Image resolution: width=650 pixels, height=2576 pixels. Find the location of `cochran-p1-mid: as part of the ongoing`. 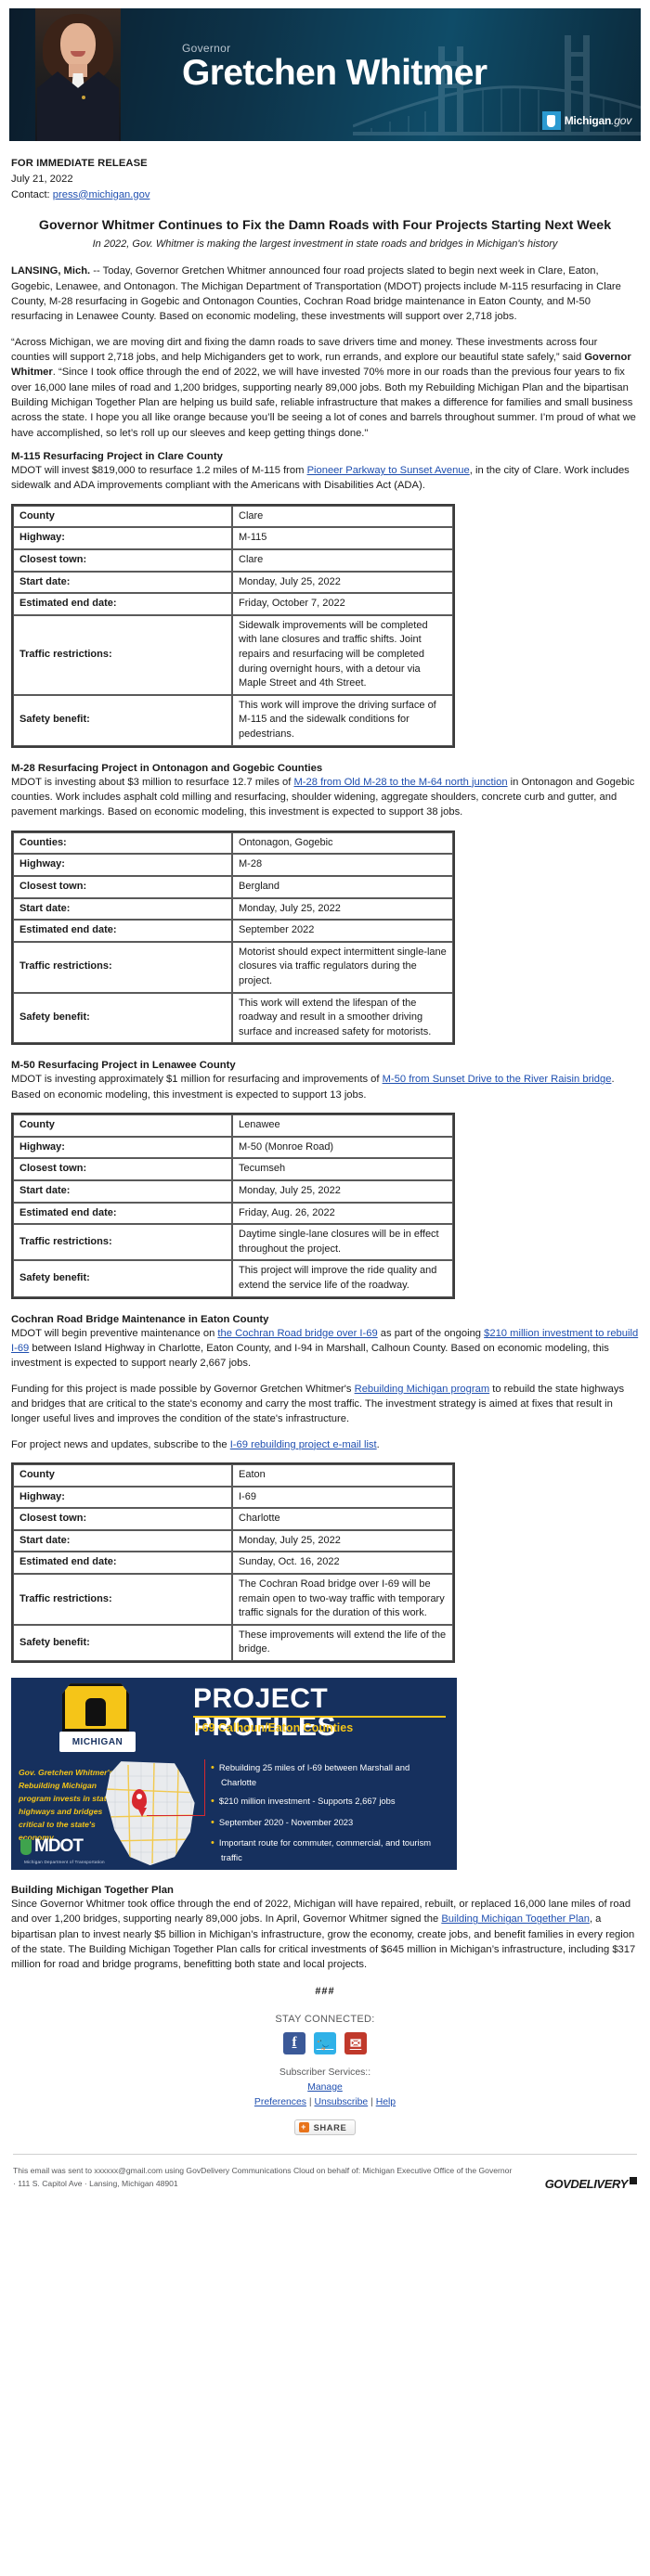

cochran-p1-mid: as part of the ongoing is located at coordinates (431, 1333).